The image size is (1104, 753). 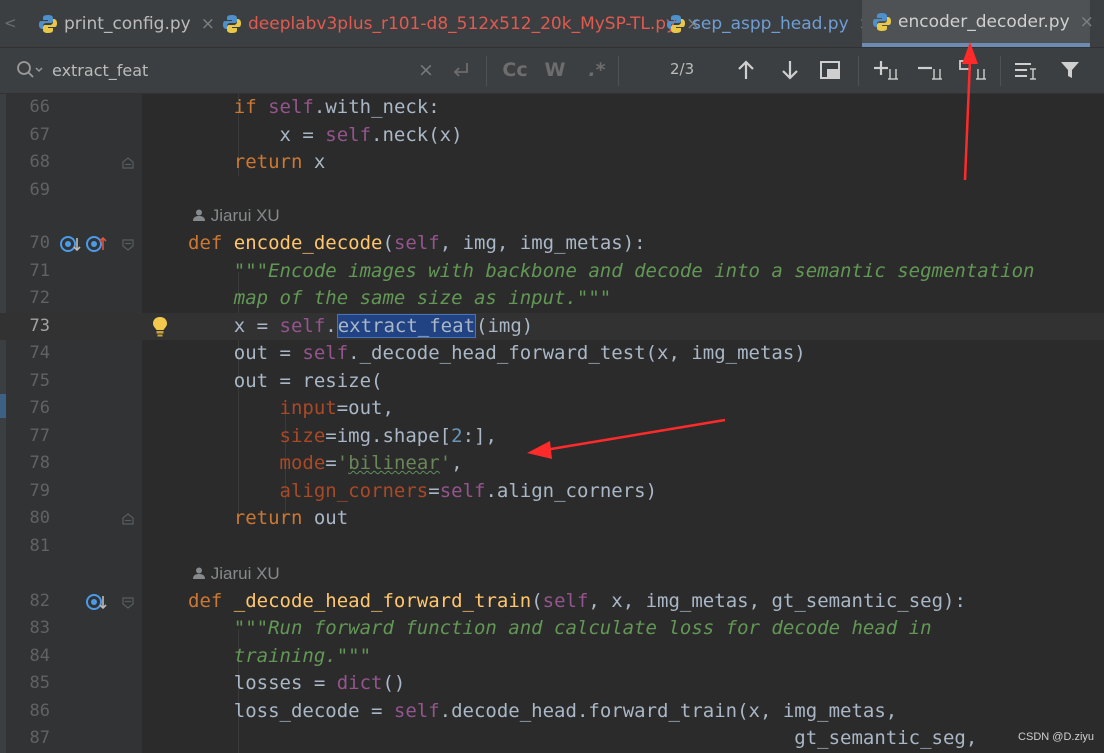 What do you see at coordinates (931, 70) in the screenshot?
I see `remove-occurrence-icon` at bounding box center [931, 70].